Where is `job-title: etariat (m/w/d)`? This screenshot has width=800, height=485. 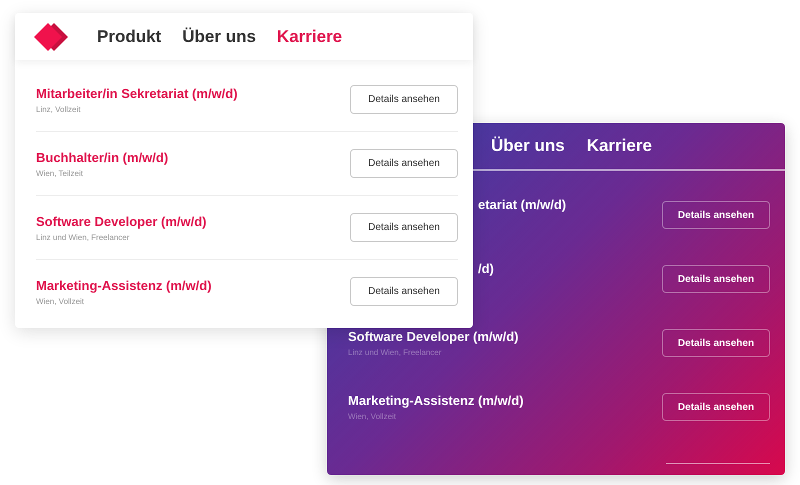 job-title: etariat (m/w/d) is located at coordinates (522, 204).